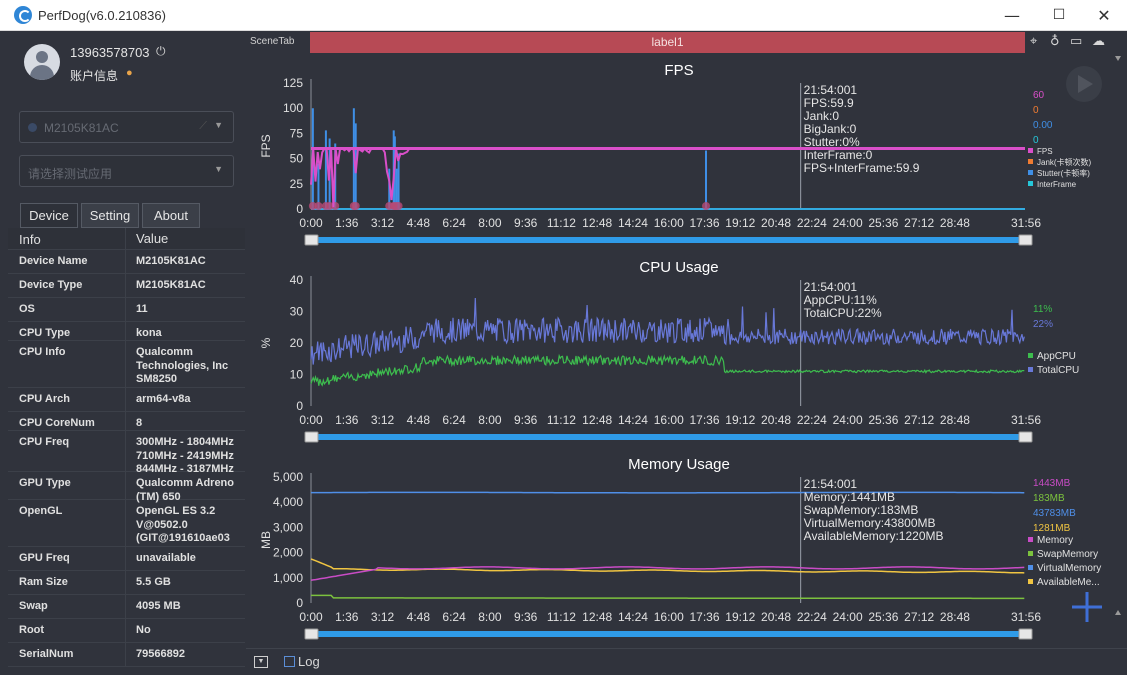 The image size is (1127, 675). What do you see at coordinates (126, 171) in the screenshot?
I see `app-select: 请选择测试应用 ▼` at bounding box center [126, 171].